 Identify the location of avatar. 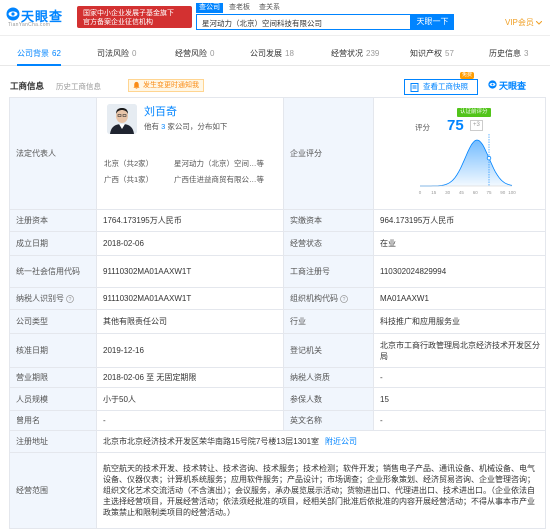
(122, 119).